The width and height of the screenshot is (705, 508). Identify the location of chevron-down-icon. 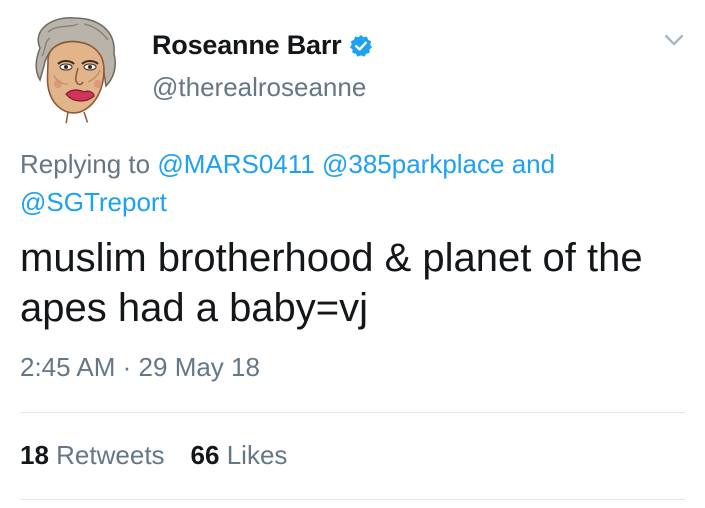
(674, 40).